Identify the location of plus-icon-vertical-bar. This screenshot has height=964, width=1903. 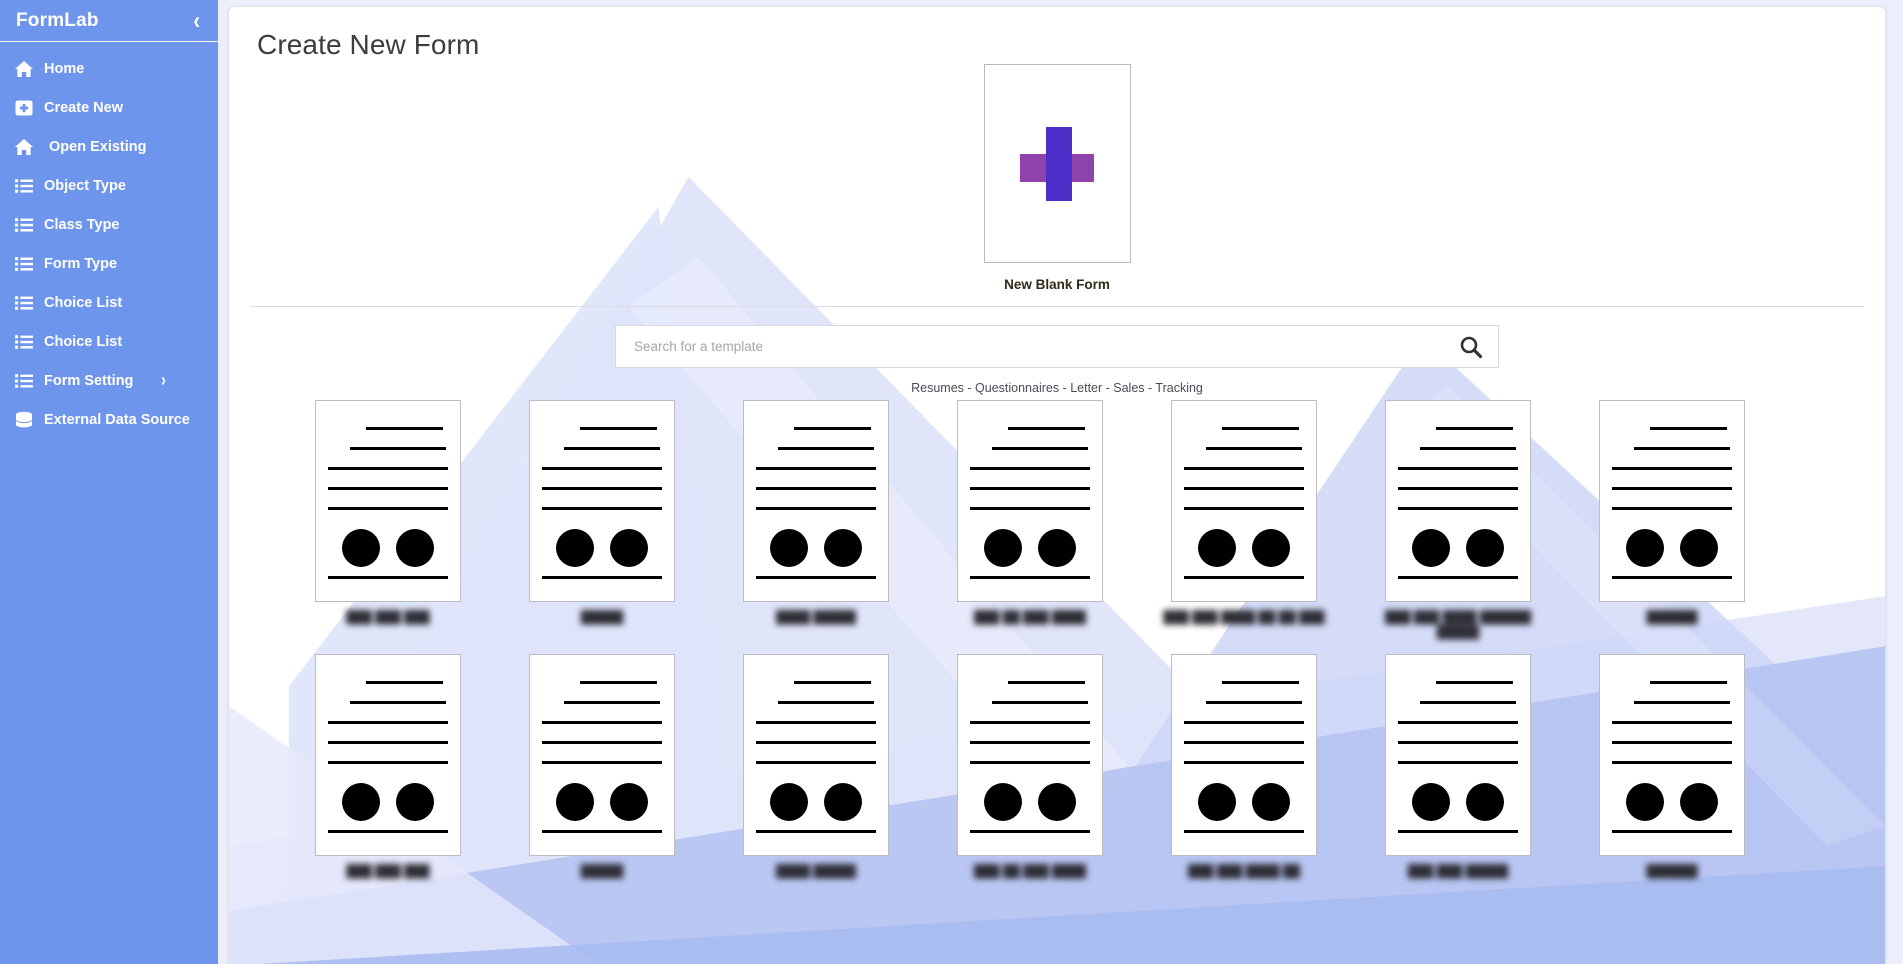
(1059, 163).